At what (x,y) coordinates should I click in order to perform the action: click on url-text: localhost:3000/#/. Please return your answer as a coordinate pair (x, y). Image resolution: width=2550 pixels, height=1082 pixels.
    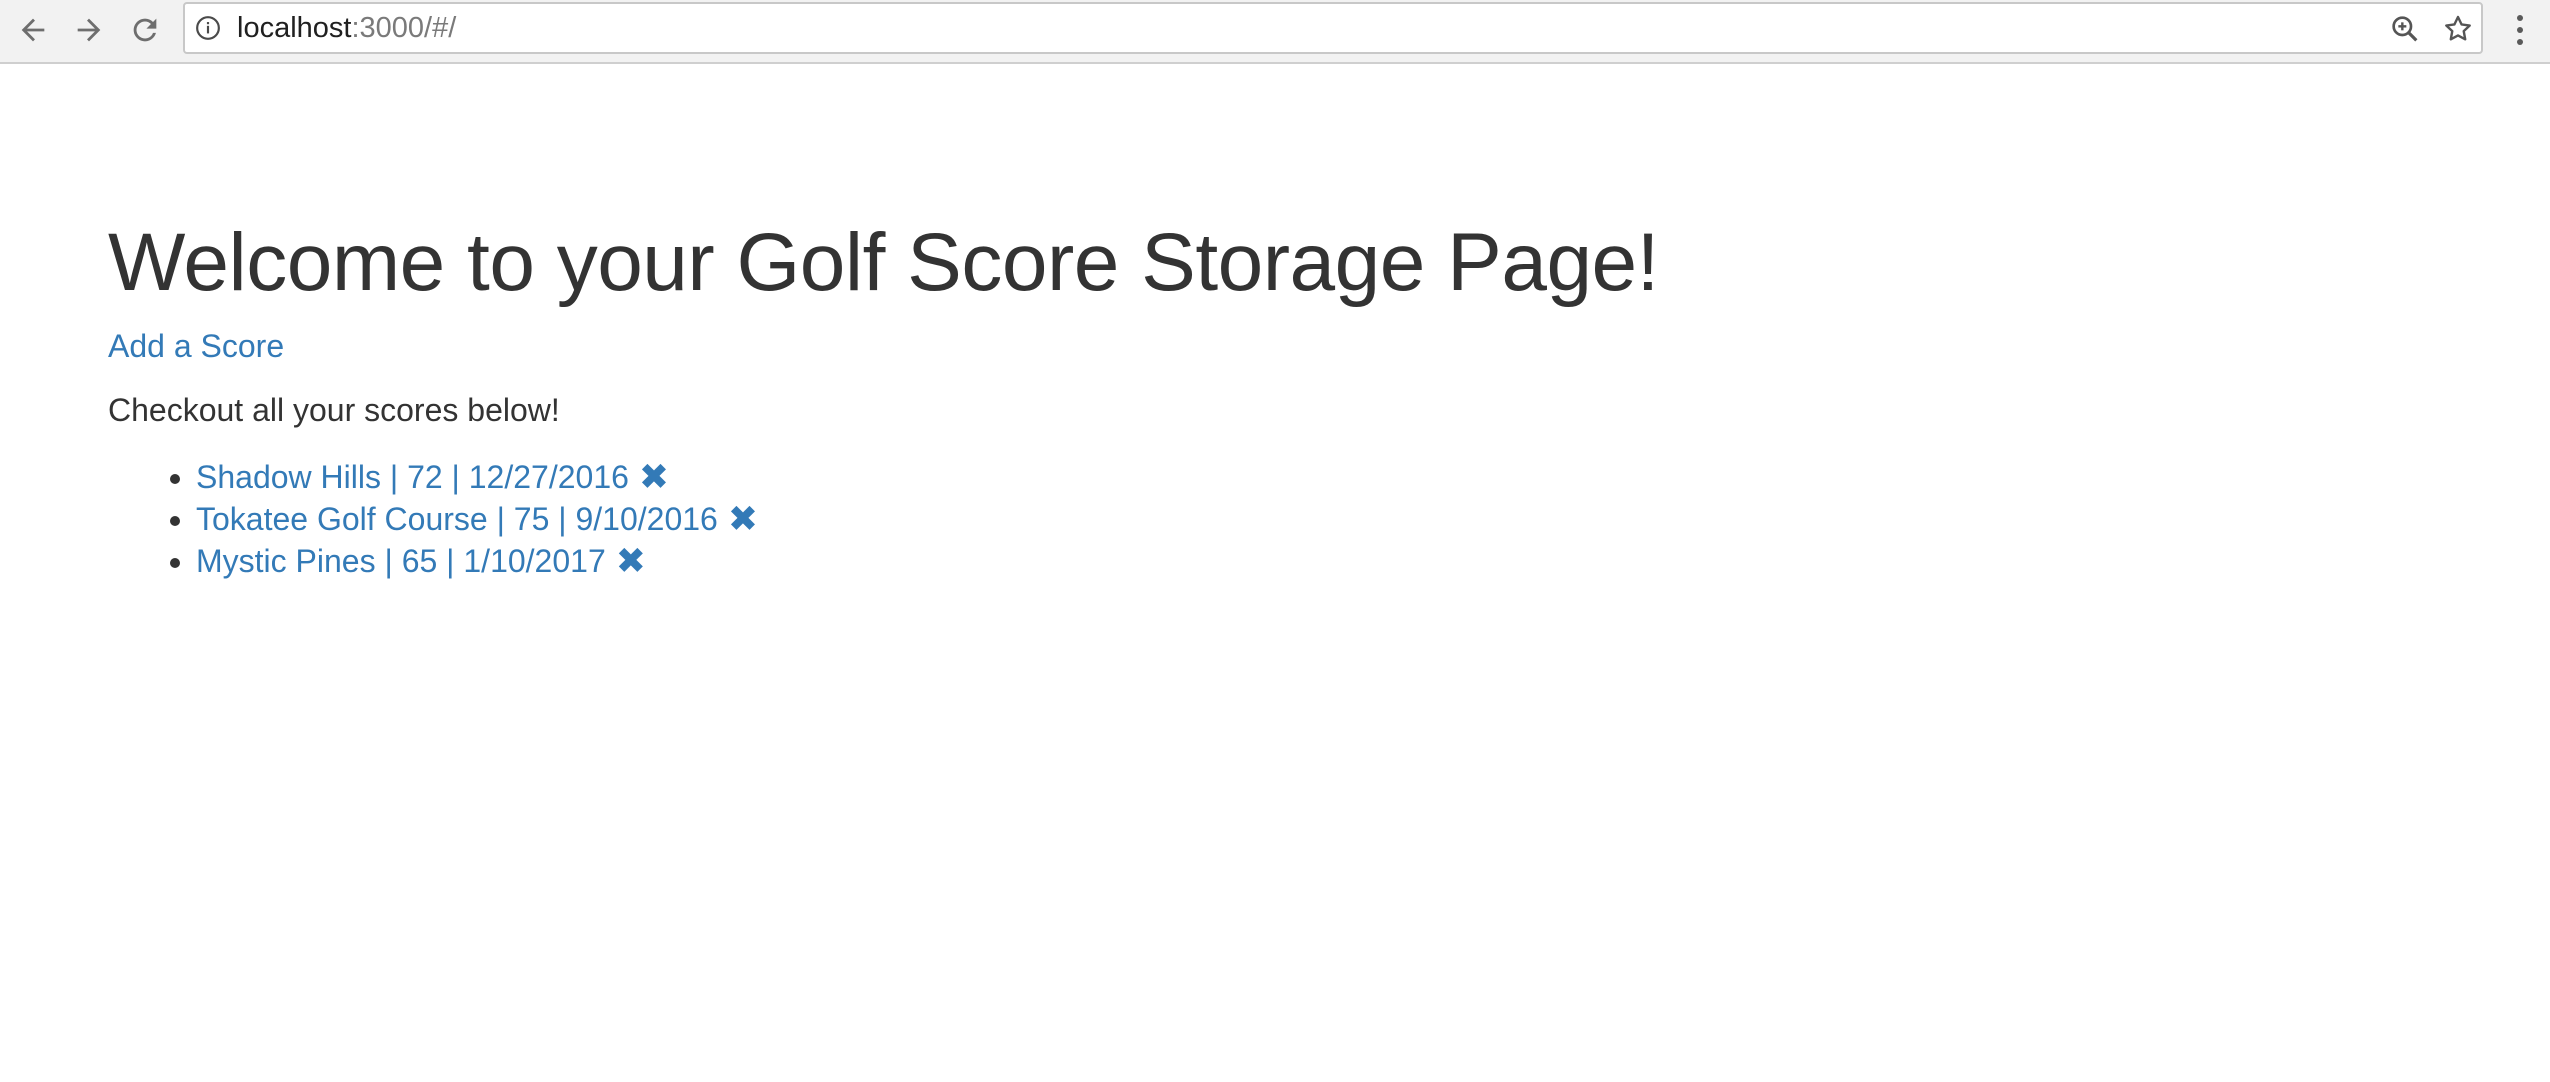
    Looking at the image, I should click on (346, 28).